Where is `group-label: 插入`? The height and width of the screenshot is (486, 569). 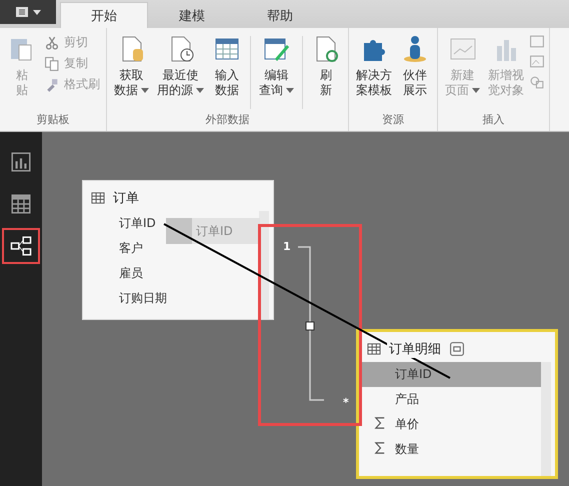 group-label: 插入 is located at coordinates (494, 120).